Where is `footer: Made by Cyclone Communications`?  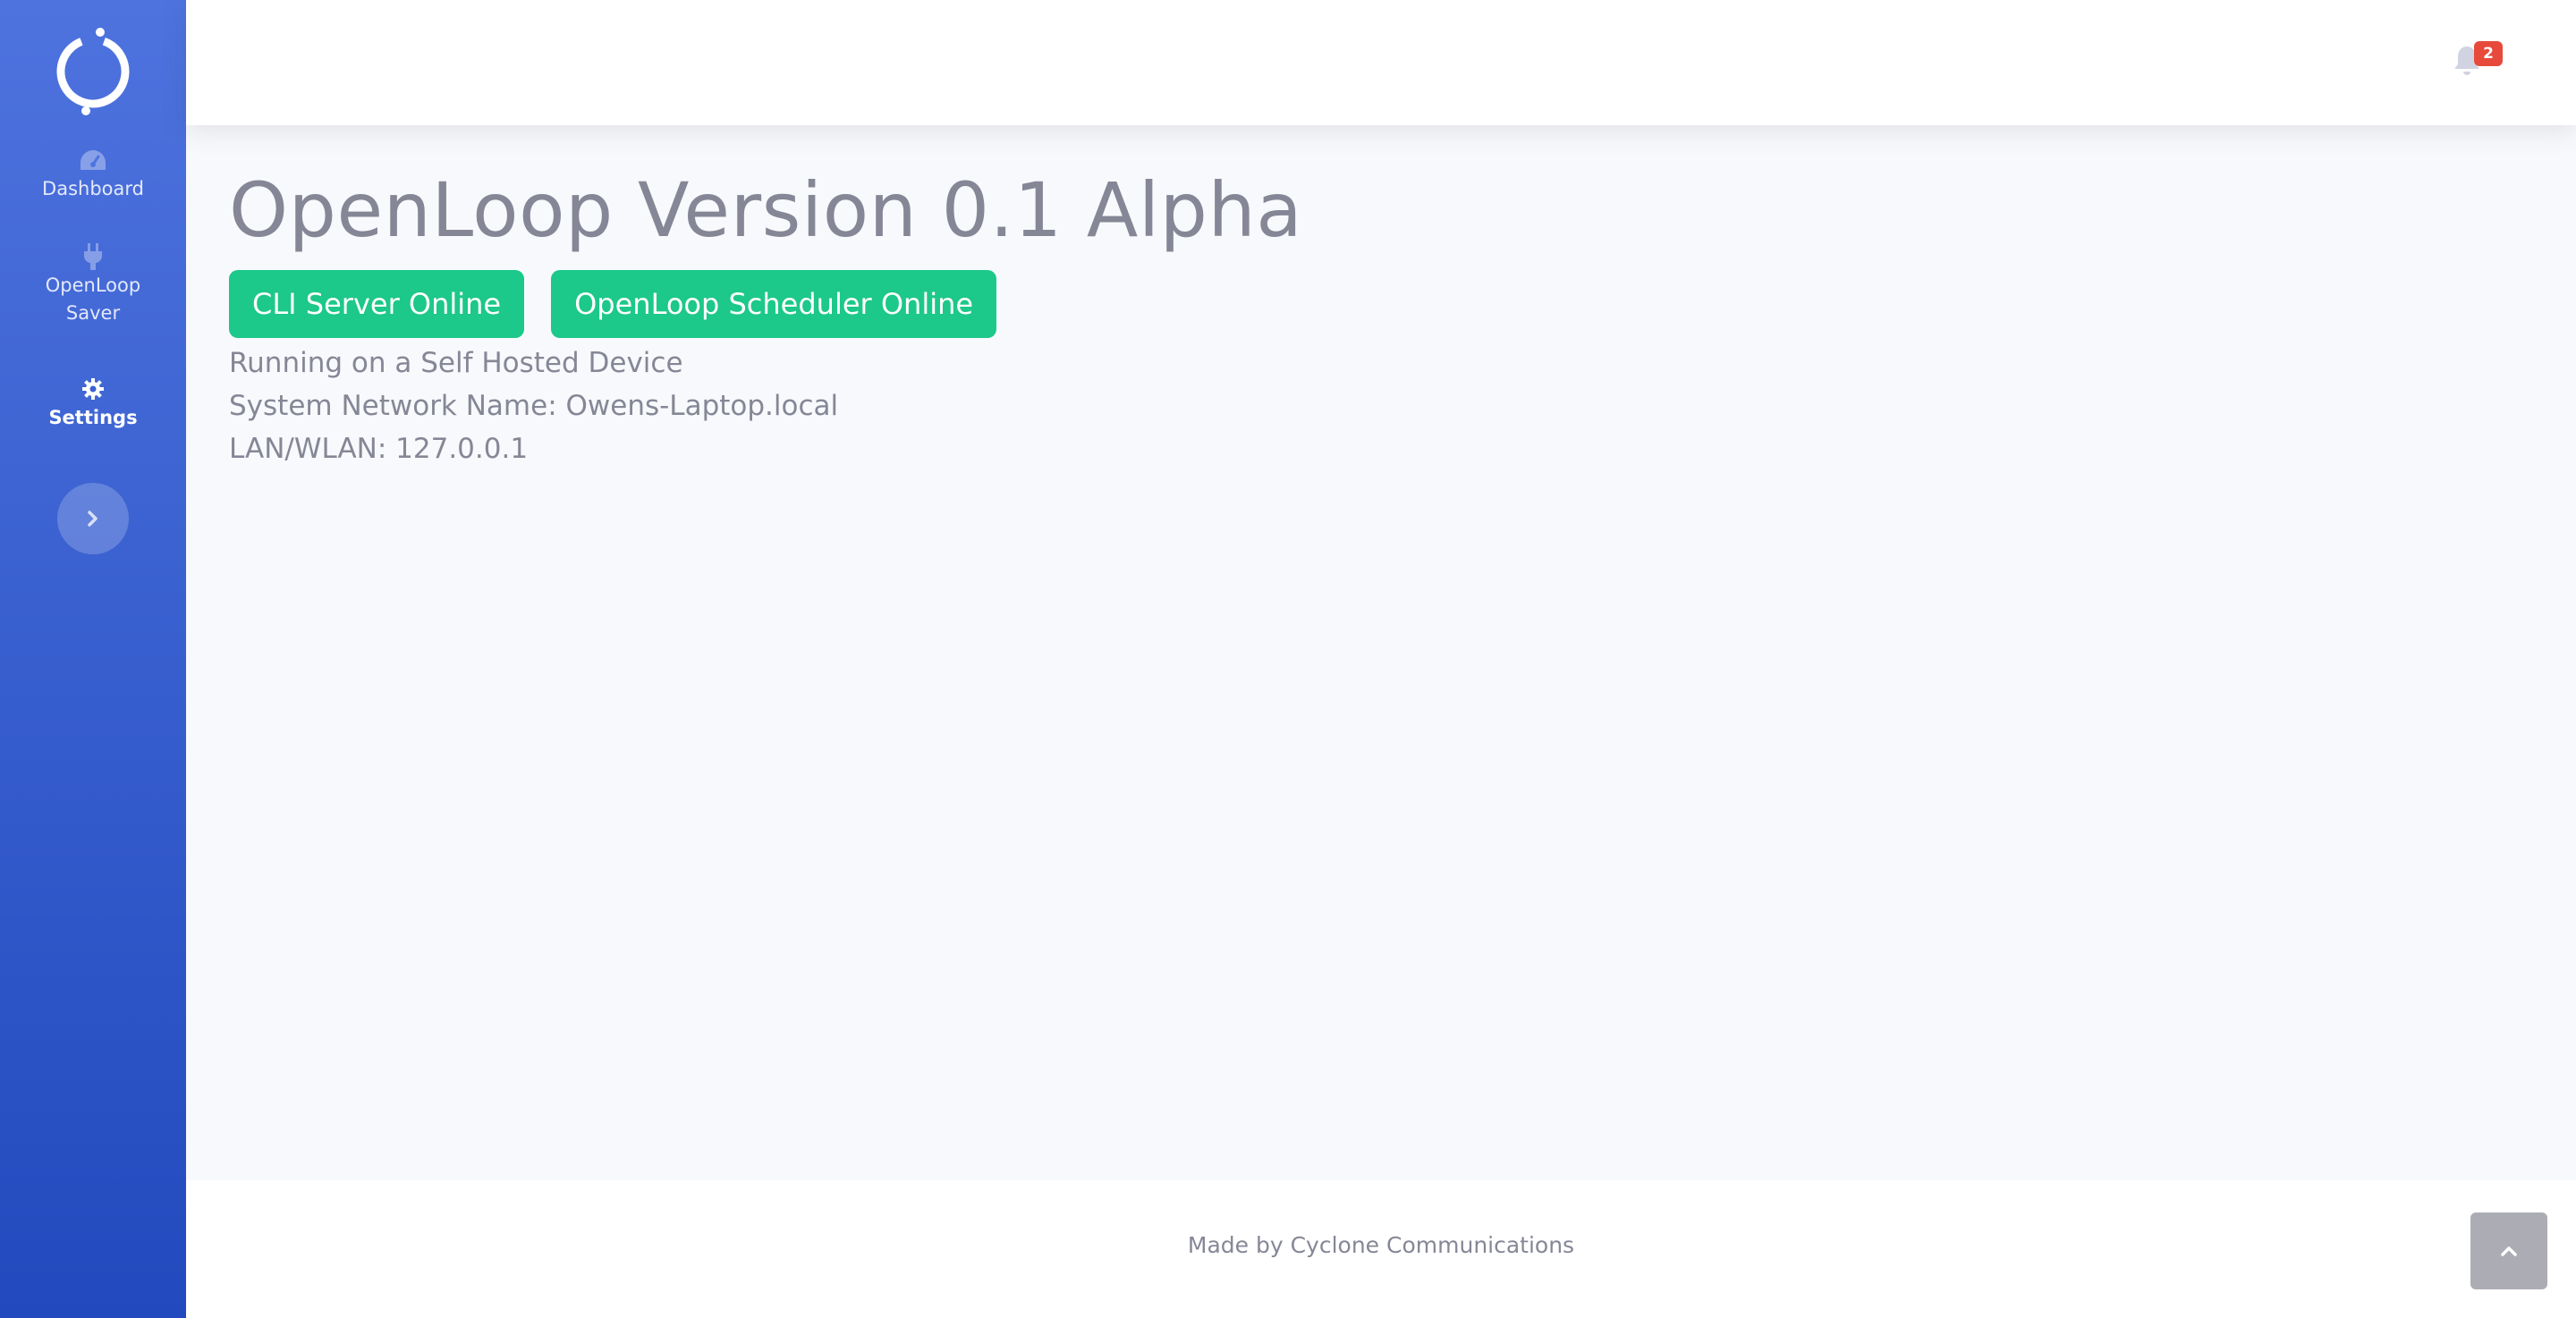 footer: Made by Cyclone Communications is located at coordinates (1381, 1249).